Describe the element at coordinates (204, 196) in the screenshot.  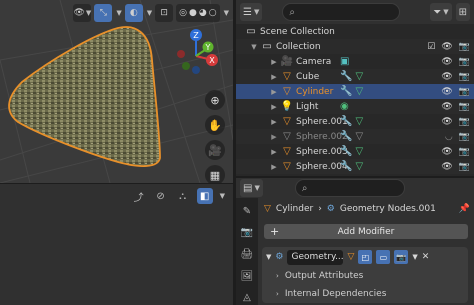
I see `view-toggle-icon: ◧` at that location.